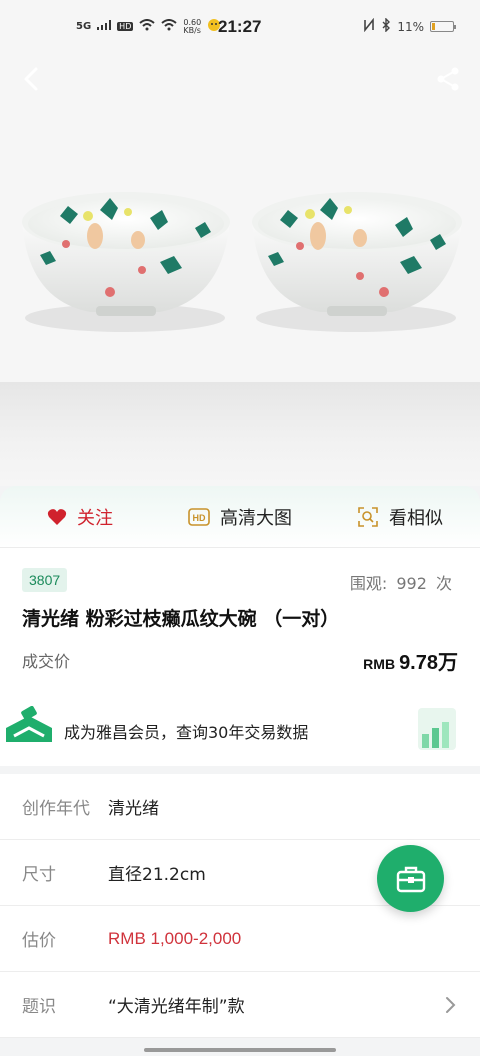 The image size is (480, 1056). What do you see at coordinates (411, 583) in the screenshot?
I see `views-count: 992` at bounding box center [411, 583].